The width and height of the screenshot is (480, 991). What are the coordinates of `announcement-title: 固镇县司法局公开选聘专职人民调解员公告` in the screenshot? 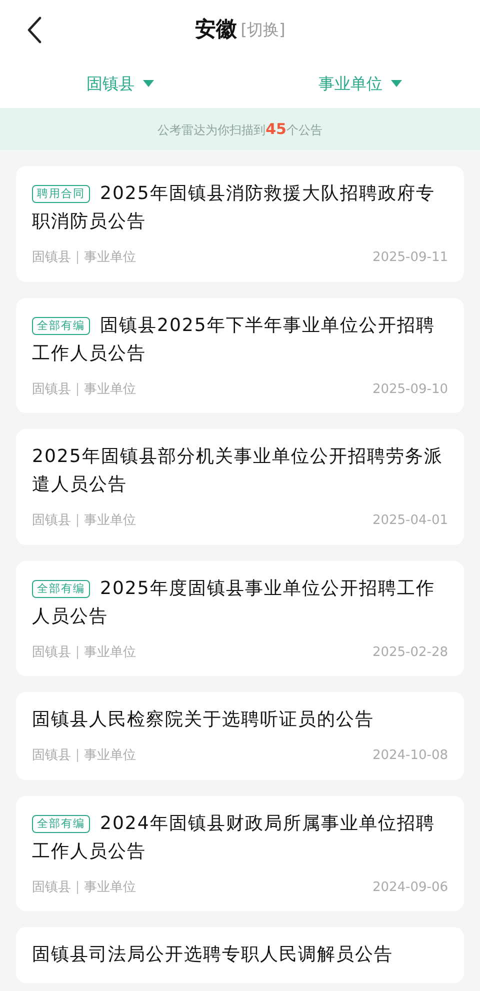 It's located at (213, 955).